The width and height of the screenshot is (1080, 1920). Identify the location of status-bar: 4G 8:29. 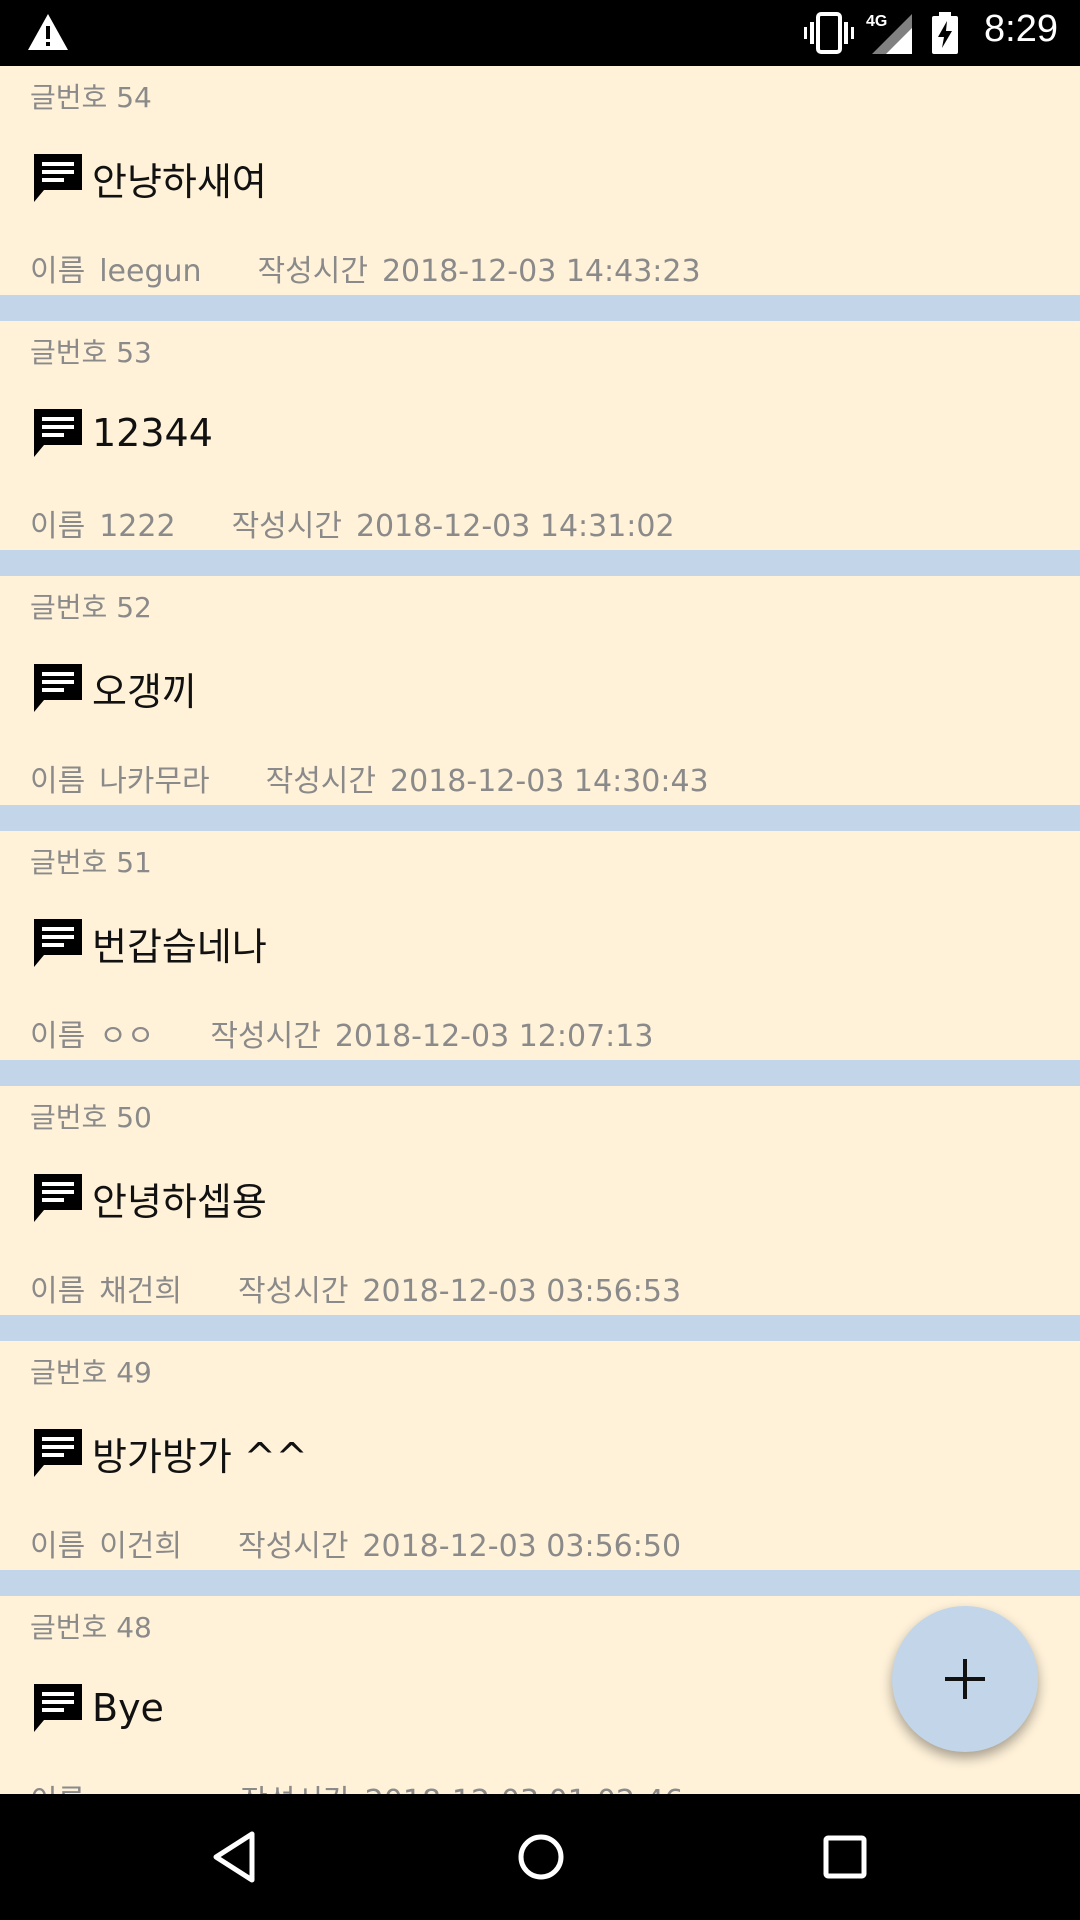
(540, 33).